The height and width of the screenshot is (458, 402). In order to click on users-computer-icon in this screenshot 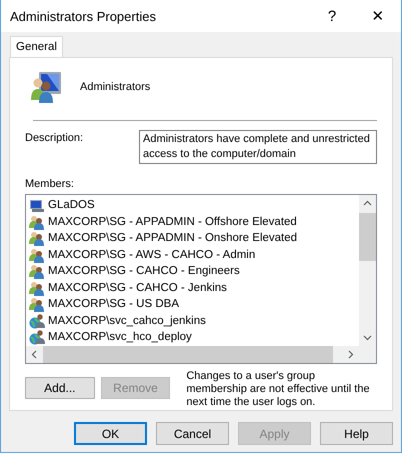, I will do `click(46, 87)`.